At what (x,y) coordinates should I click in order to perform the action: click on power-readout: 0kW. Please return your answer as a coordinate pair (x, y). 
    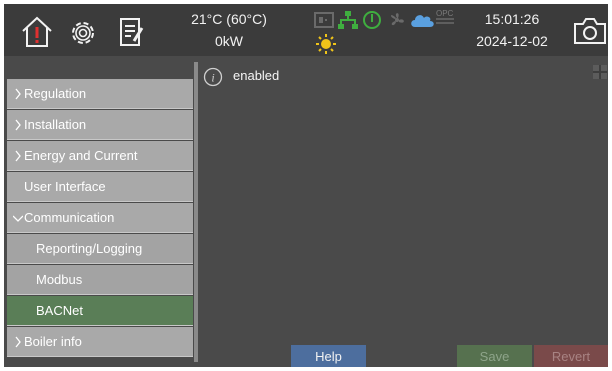
    Looking at the image, I should click on (229, 41).